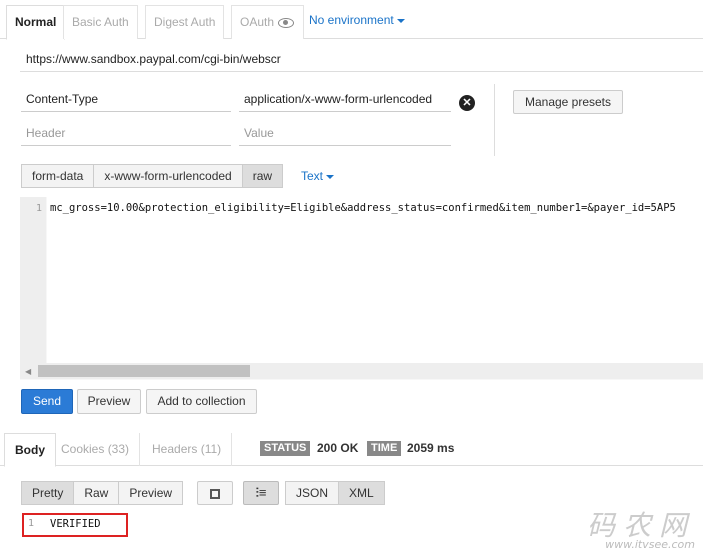 Image resolution: width=703 pixels, height=554 pixels. What do you see at coordinates (38, 208) in the screenshot?
I see `line-number: 1` at bounding box center [38, 208].